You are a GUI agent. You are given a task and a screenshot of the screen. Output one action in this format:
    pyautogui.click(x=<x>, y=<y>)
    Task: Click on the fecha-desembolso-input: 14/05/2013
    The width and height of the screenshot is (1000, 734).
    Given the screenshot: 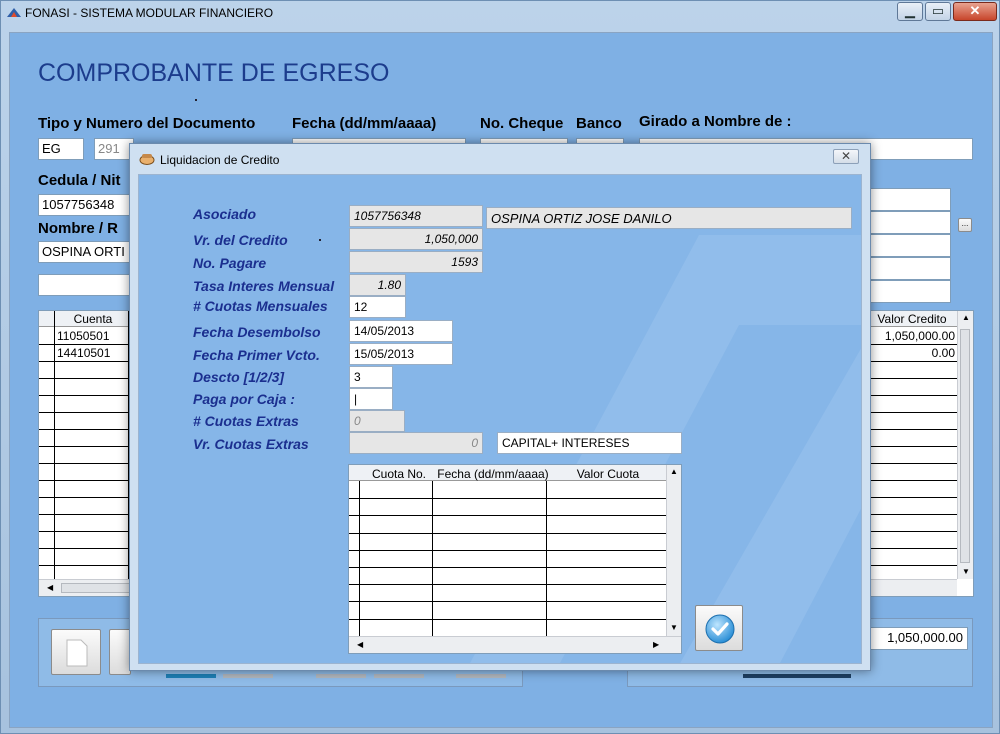 What is the action you would take?
    pyautogui.click(x=401, y=331)
    